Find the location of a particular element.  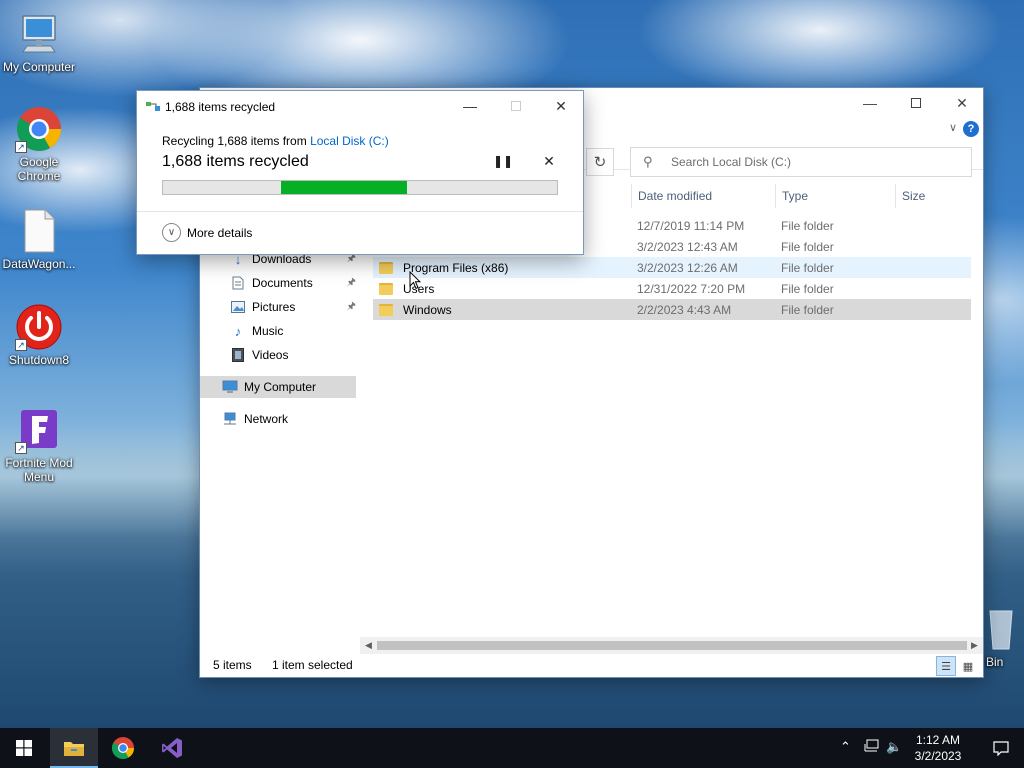

clock-date: 3/2/2023 is located at coordinates (938, 756).